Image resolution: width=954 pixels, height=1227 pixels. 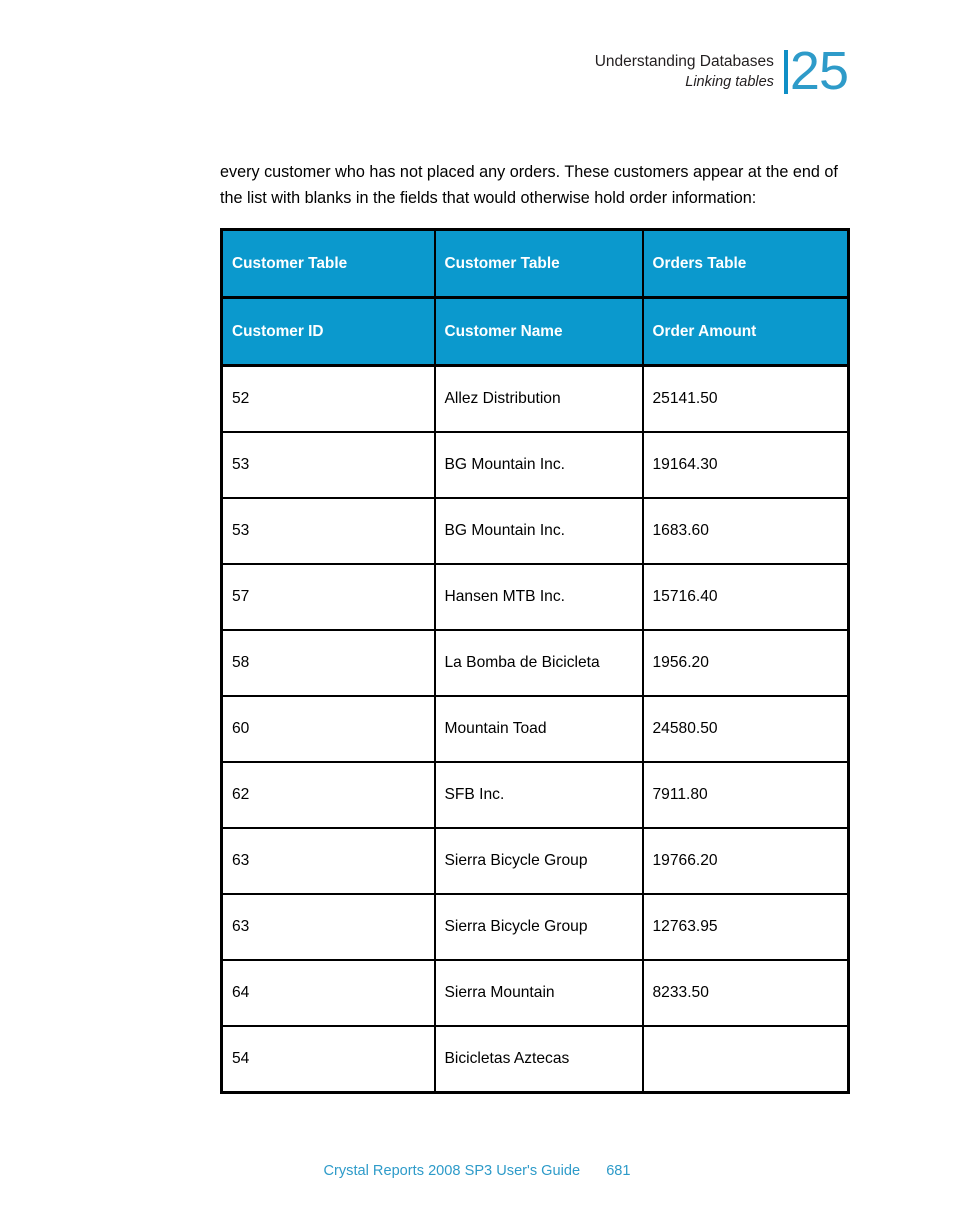 I want to click on cell-order-amount: 19164.30, so click(x=745, y=465).